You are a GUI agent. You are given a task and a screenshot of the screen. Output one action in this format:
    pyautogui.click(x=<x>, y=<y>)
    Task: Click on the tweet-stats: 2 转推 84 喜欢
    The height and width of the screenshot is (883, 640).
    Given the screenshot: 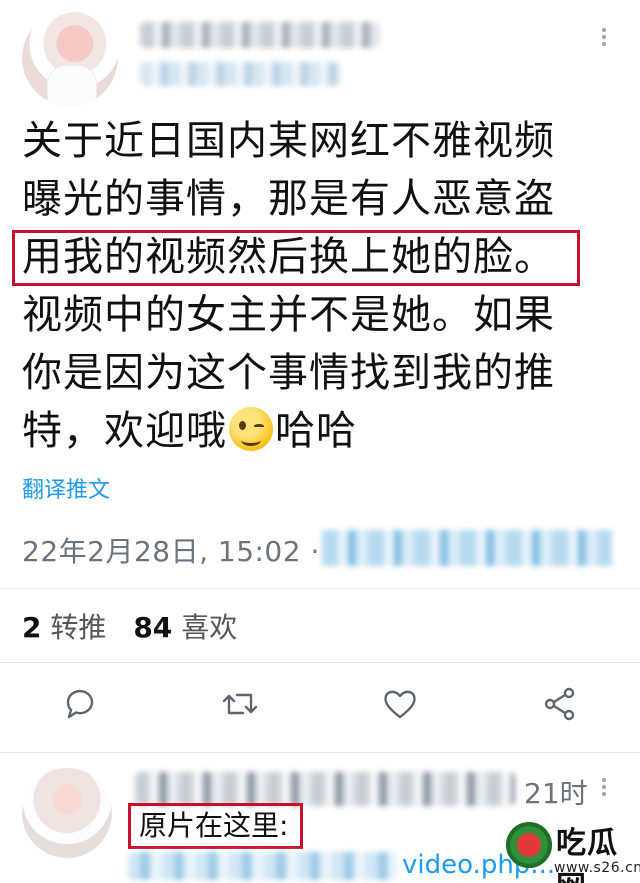 What is the action you would take?
    pyautogui.click(x=138, y=626)
    